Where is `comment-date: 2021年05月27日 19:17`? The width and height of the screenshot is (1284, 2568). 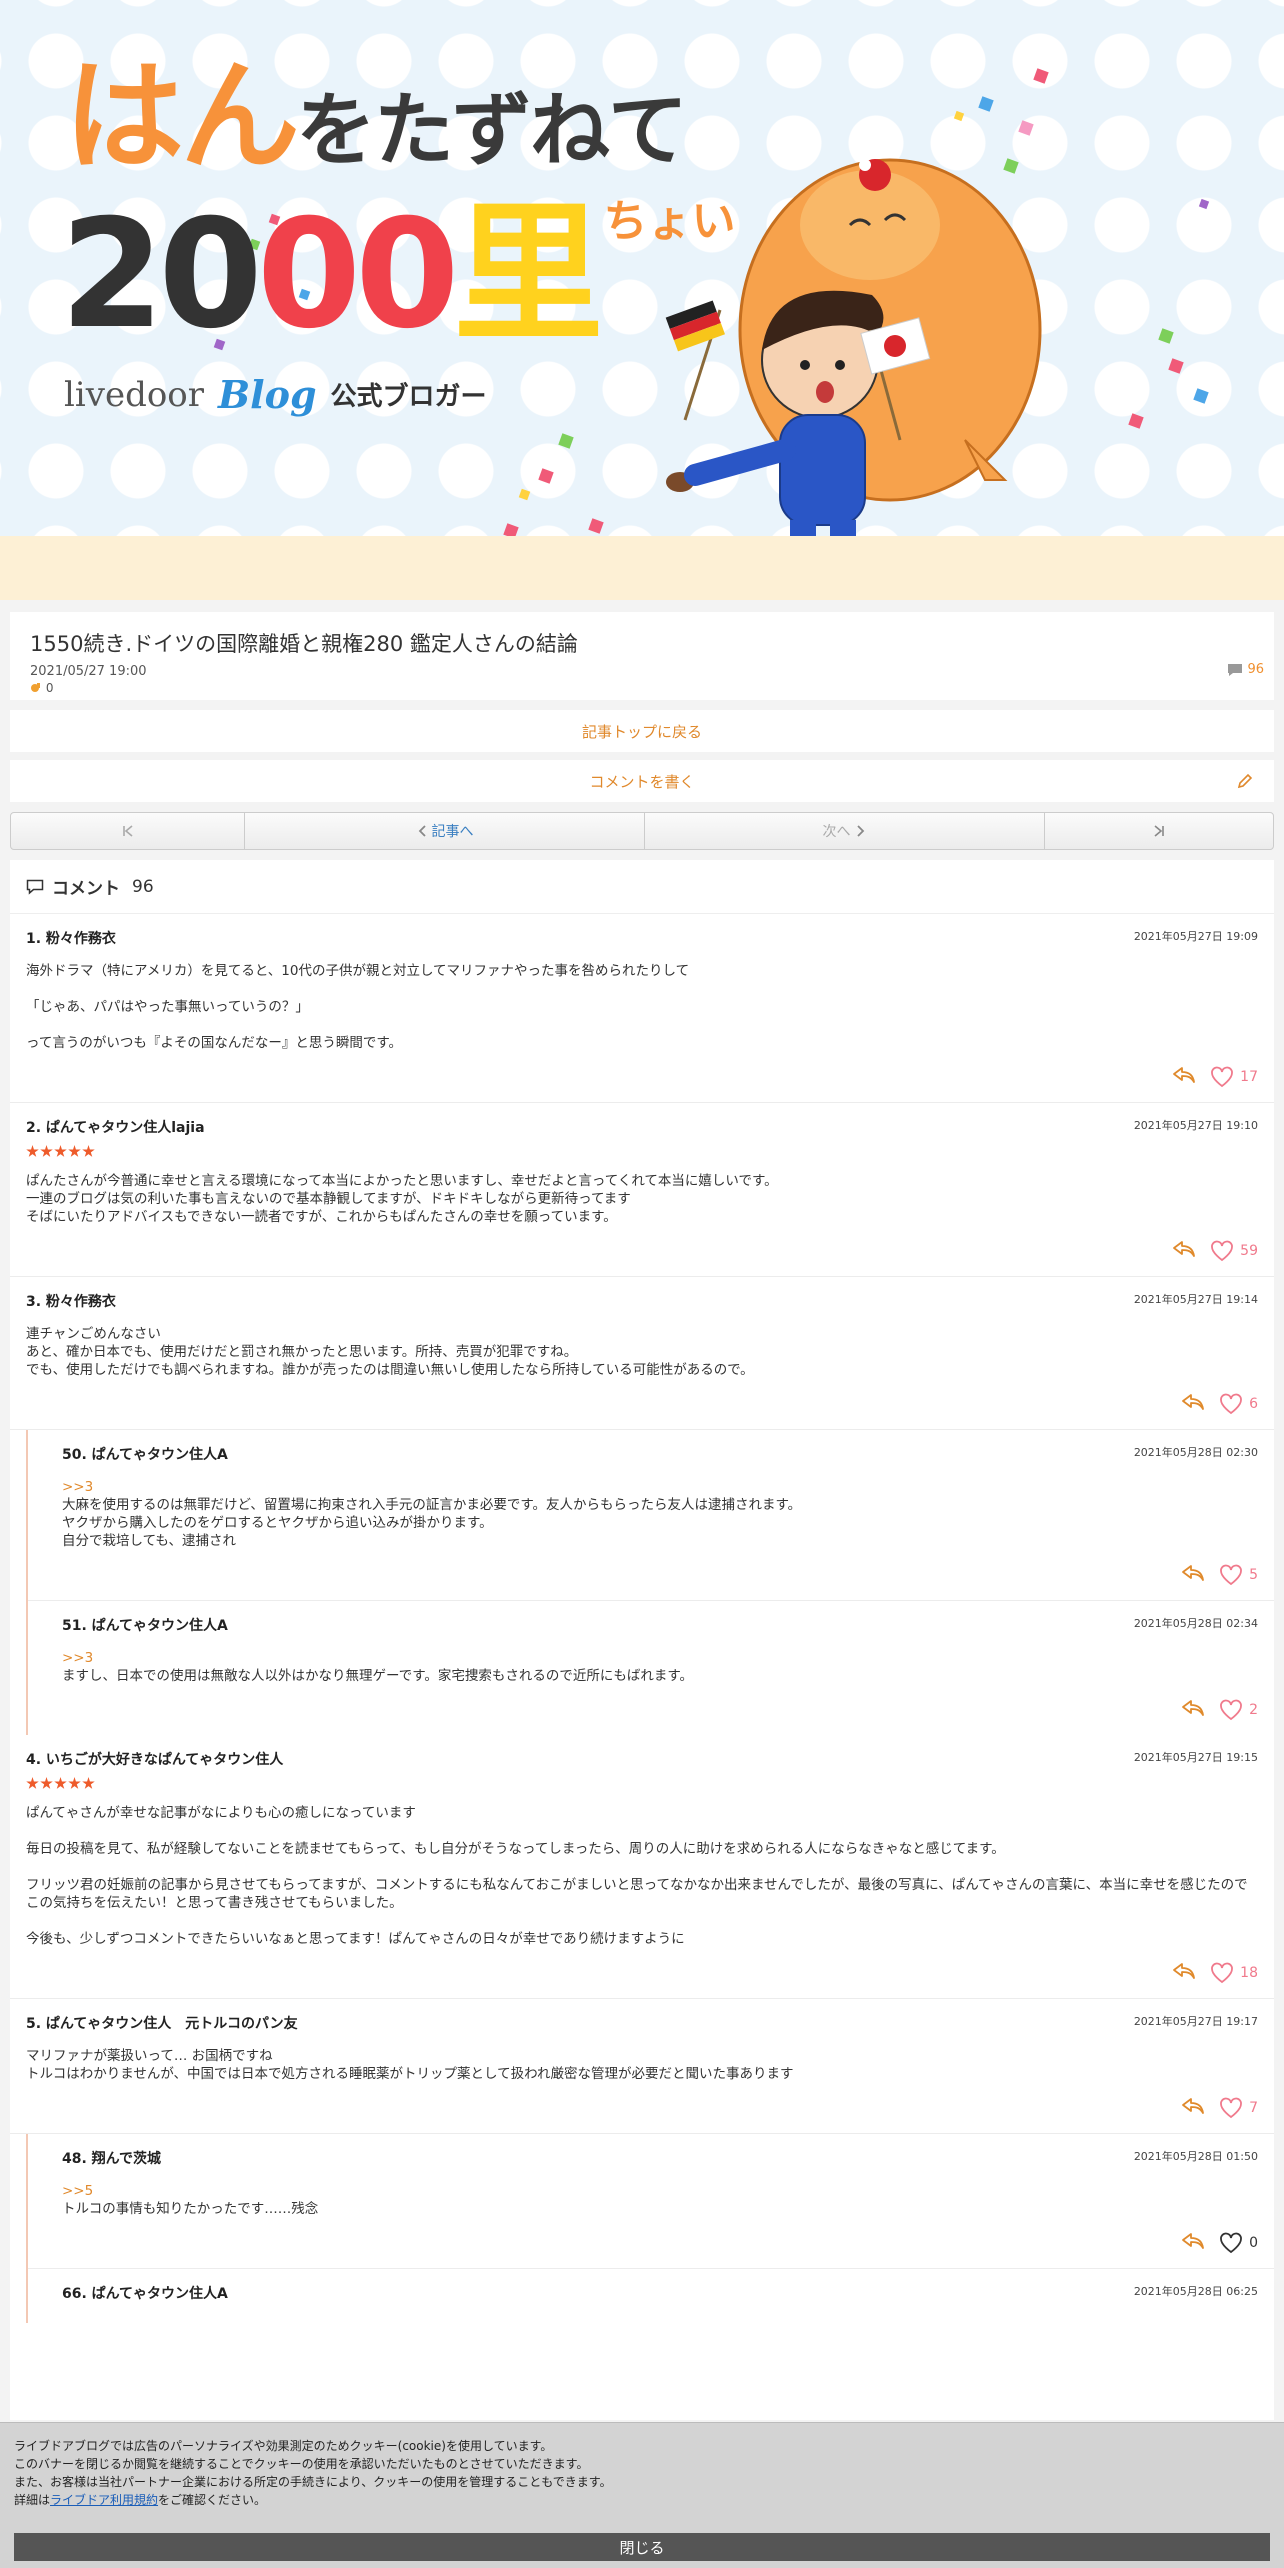 comment-date: 2021年05月27日 19:17 is located at coordinates (1195, 2021).